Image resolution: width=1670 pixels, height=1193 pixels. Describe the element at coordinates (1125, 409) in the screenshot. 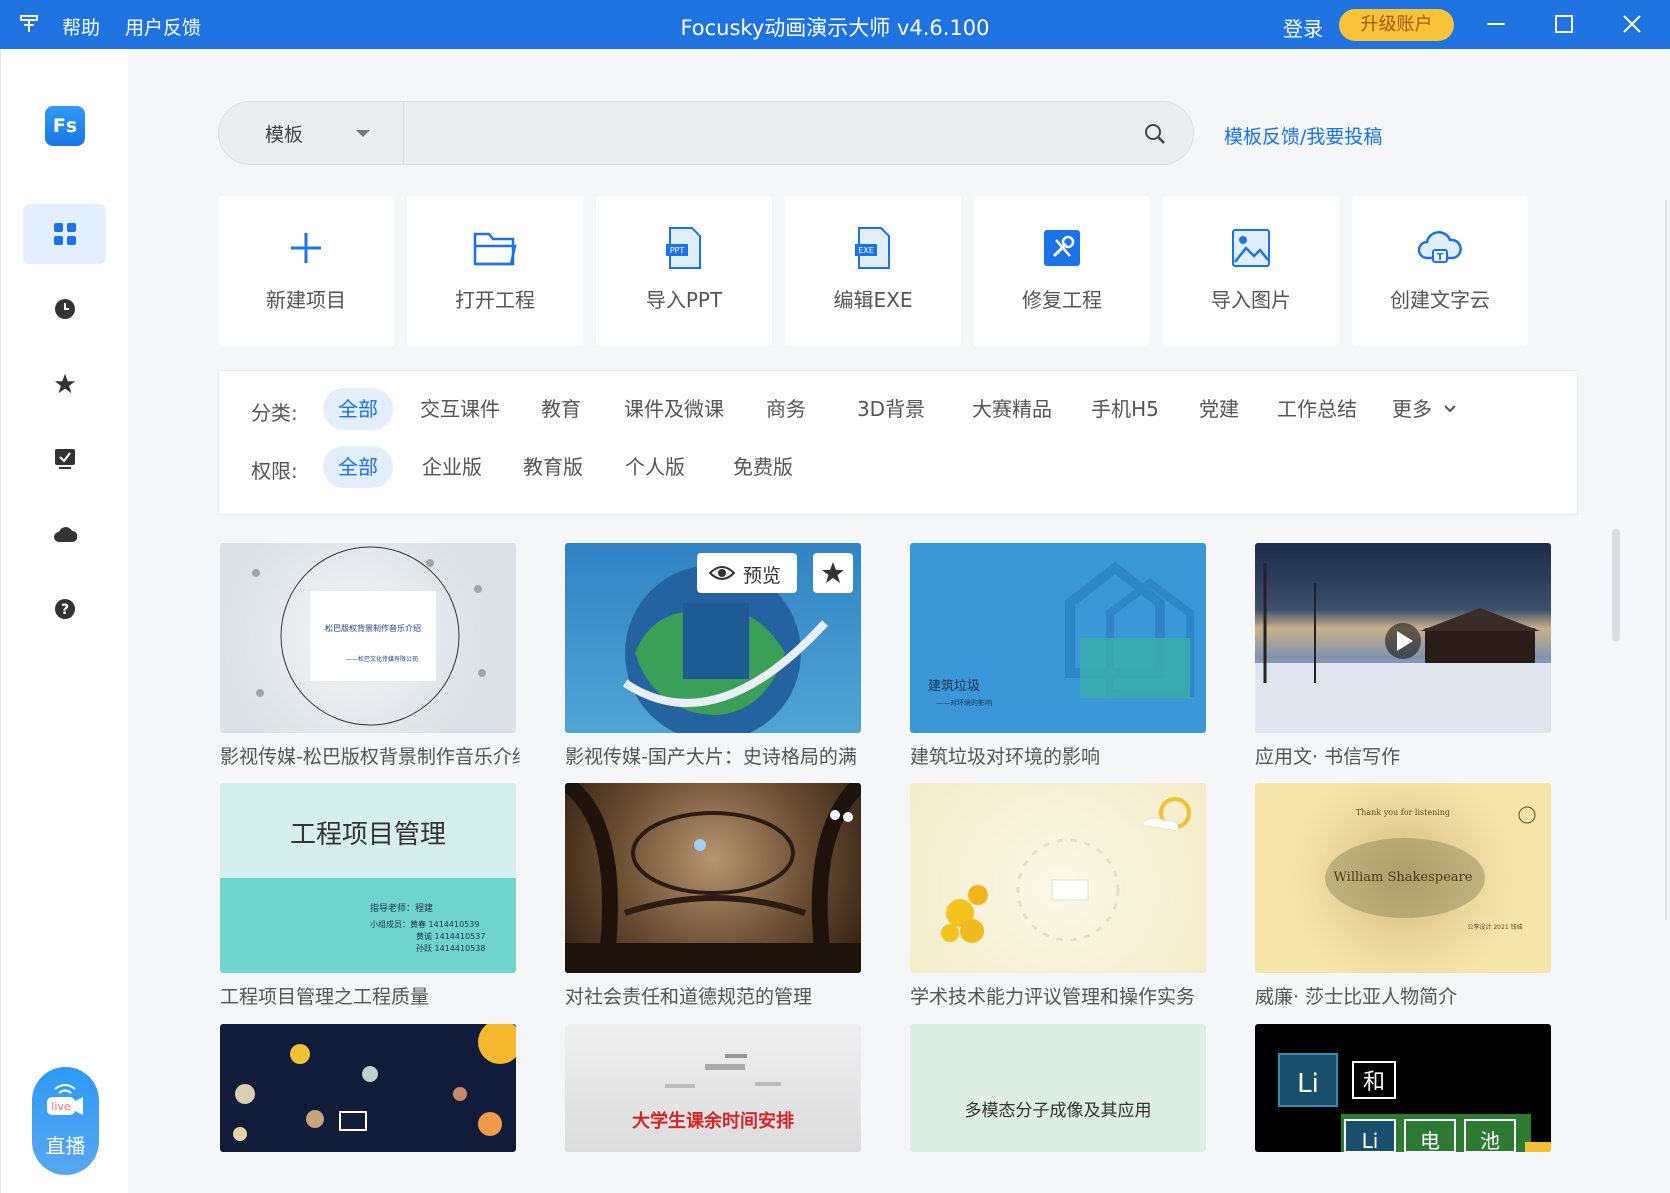

I see `category-chip: 手机H5` at that location.